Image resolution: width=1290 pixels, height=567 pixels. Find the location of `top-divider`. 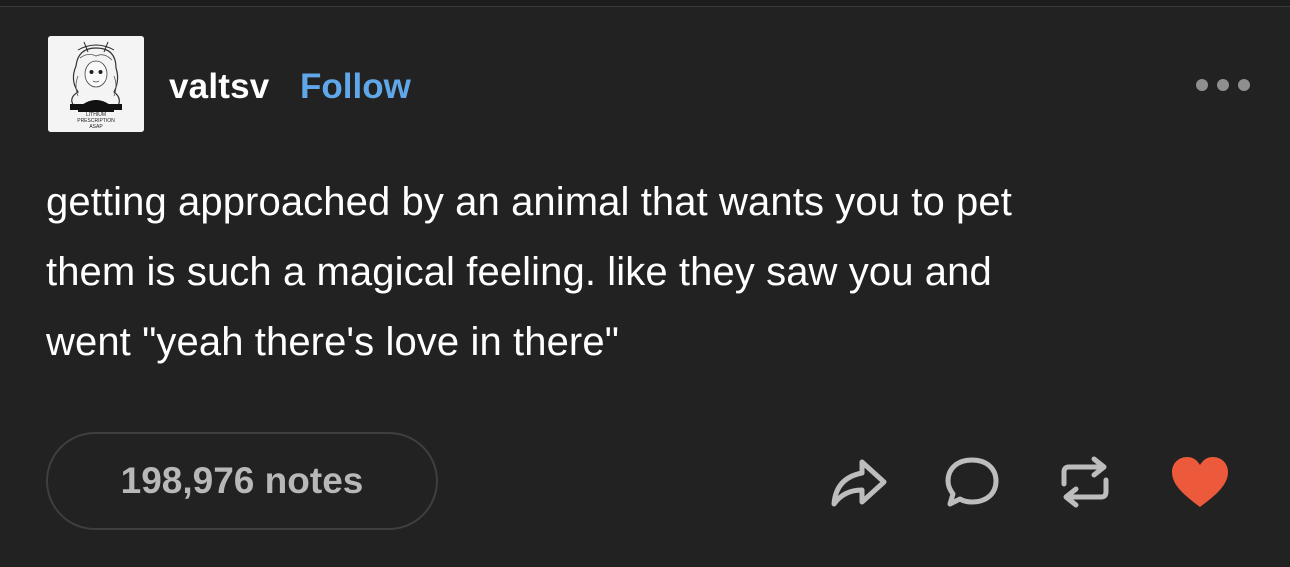

top-divider is located at coordinates (645, 3).